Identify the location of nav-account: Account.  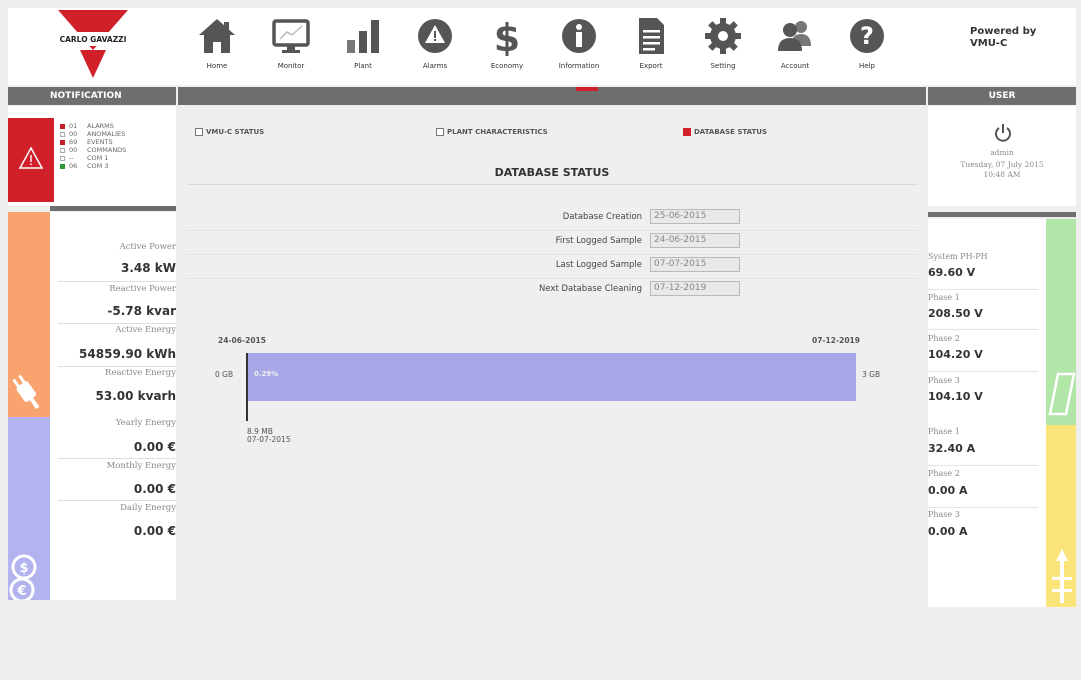
(795, 47).